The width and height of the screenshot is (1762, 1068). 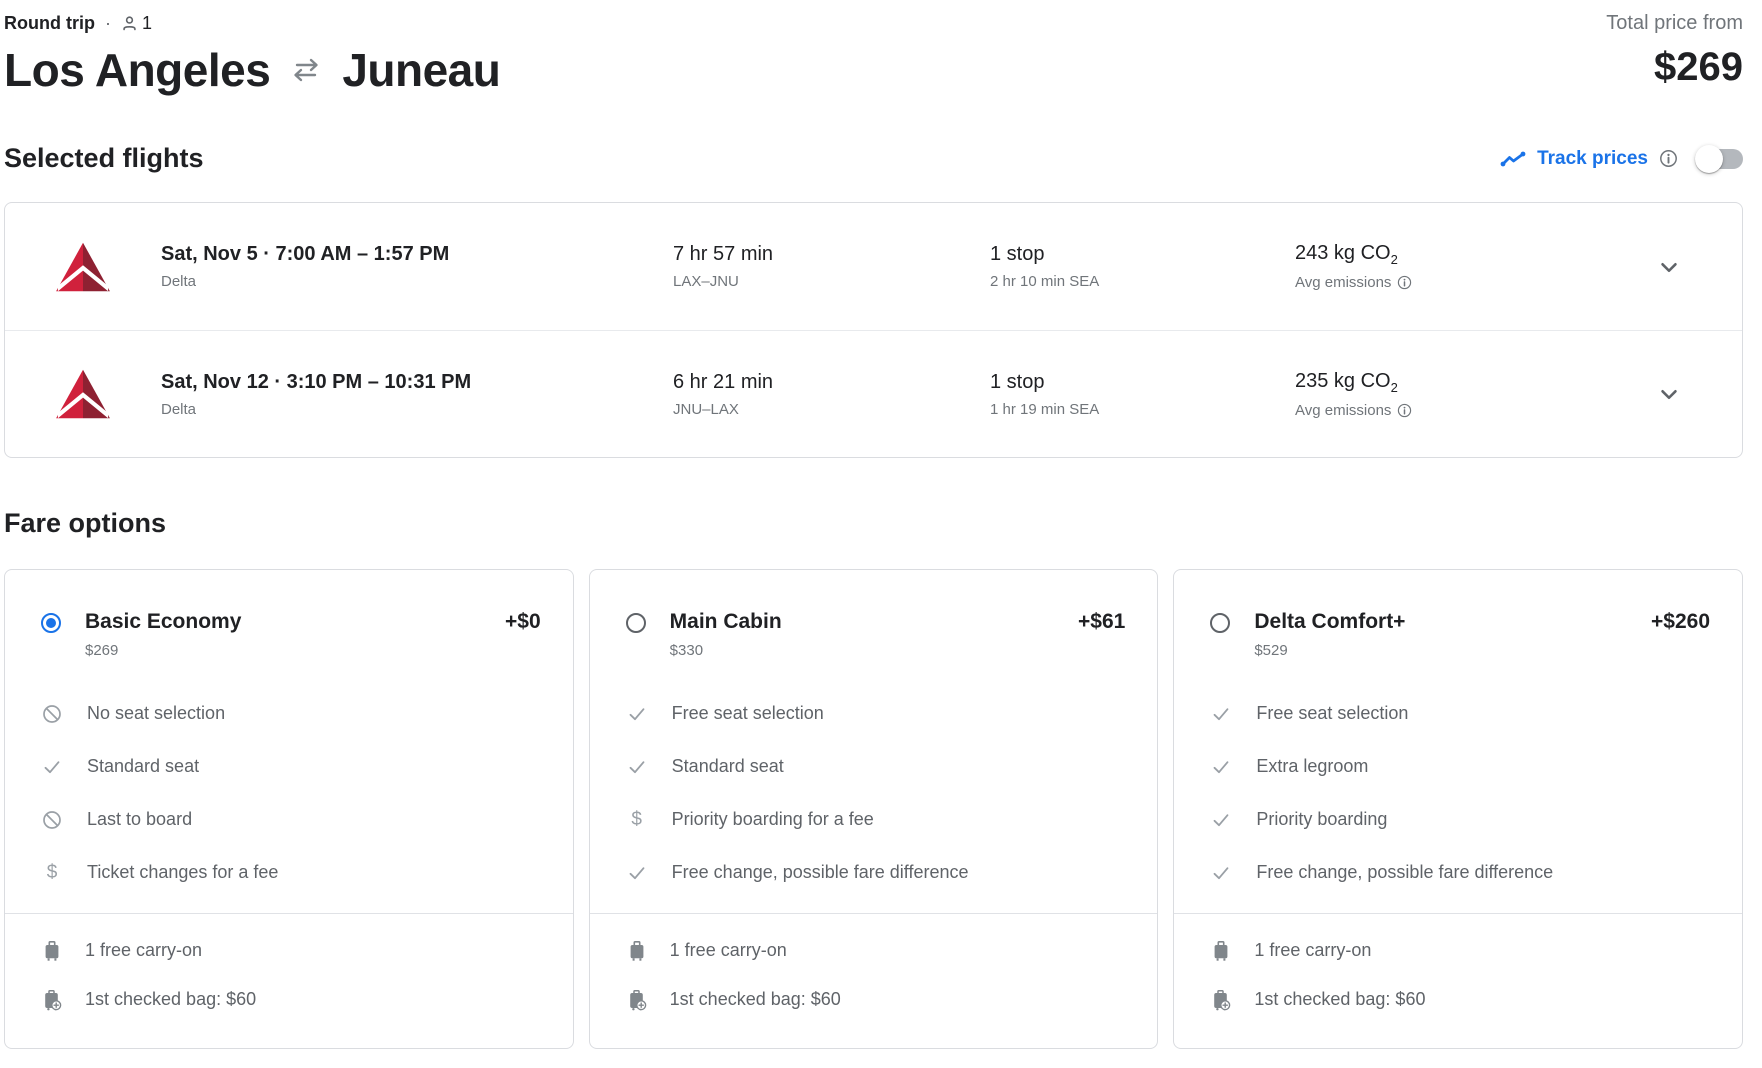 What do you see at coordinates (1709, 158) in the screenshot?
I see `toggle-knob` at bounding box center [1709, 158].